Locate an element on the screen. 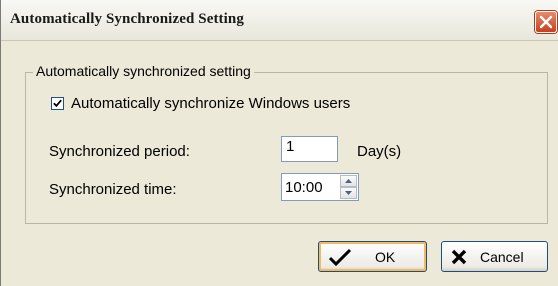 The image size is (558, 286). time-spinner: 10:00 is located at coordinates (320, 187).